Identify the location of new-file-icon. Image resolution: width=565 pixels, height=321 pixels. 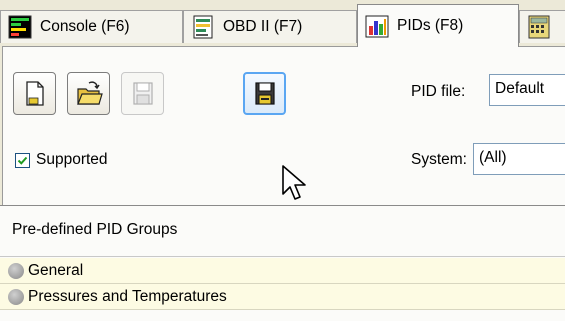
(34, 93).